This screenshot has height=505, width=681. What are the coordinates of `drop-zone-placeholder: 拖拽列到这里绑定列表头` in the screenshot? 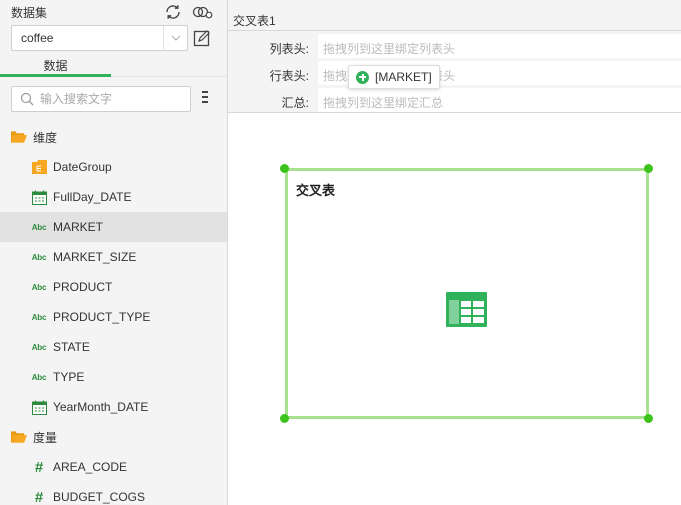 It's located at (389, 49).